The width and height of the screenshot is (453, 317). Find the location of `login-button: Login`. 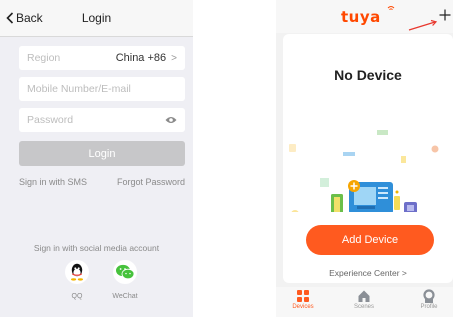

login-button: Login is located at coordinates (102, 153).